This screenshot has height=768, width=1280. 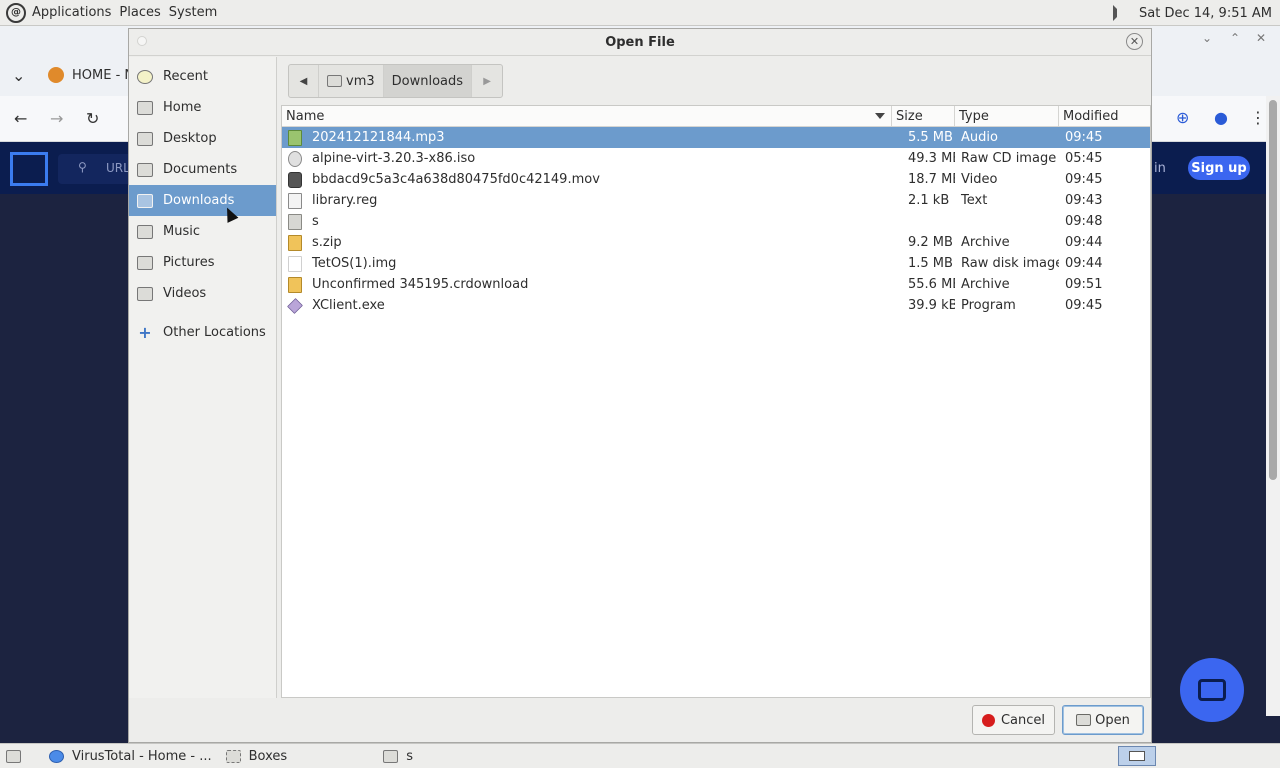 What do you see at coordinates (29, 169) in the screenshot?
I see `virustotal-logo-icon` at bounding box center [29, 169].